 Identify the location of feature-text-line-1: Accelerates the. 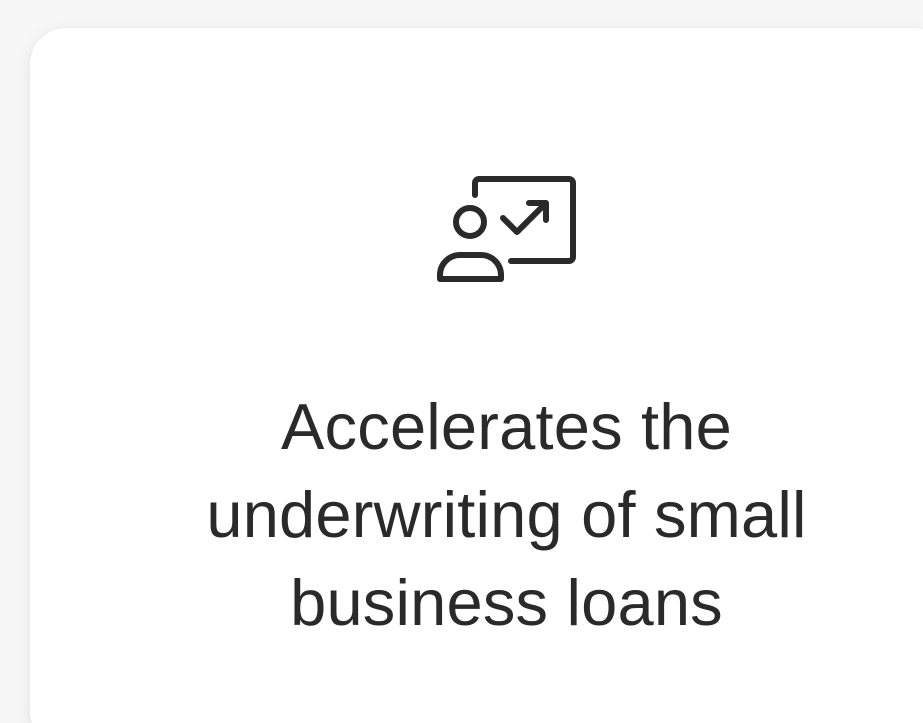
(506, 426).